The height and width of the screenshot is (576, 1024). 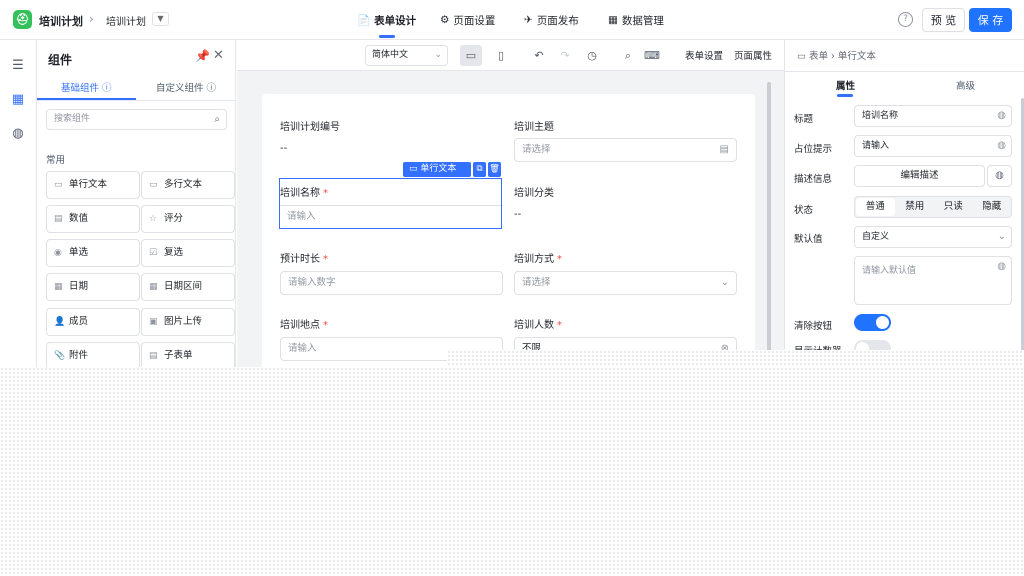 What do you see at coordinates (391, 349) in the screenshot?
I see `location-input: 请输入` at bounding box center [391, 349].